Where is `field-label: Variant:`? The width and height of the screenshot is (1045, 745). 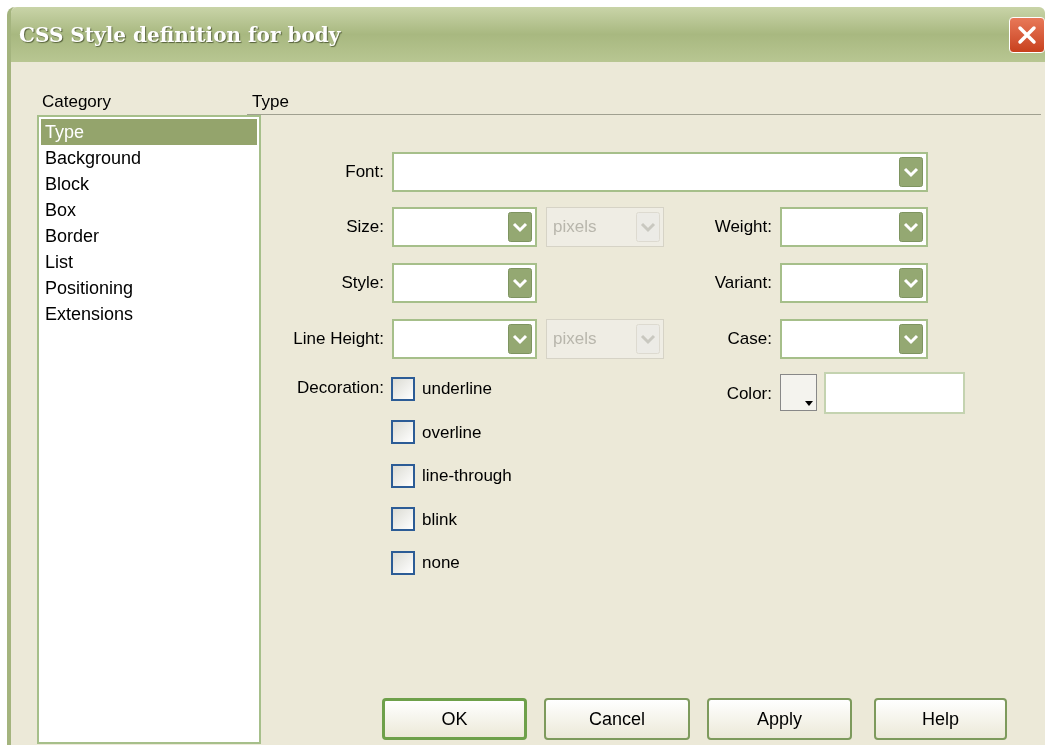
field-label: Variant: is located at coordinates (742, 283).